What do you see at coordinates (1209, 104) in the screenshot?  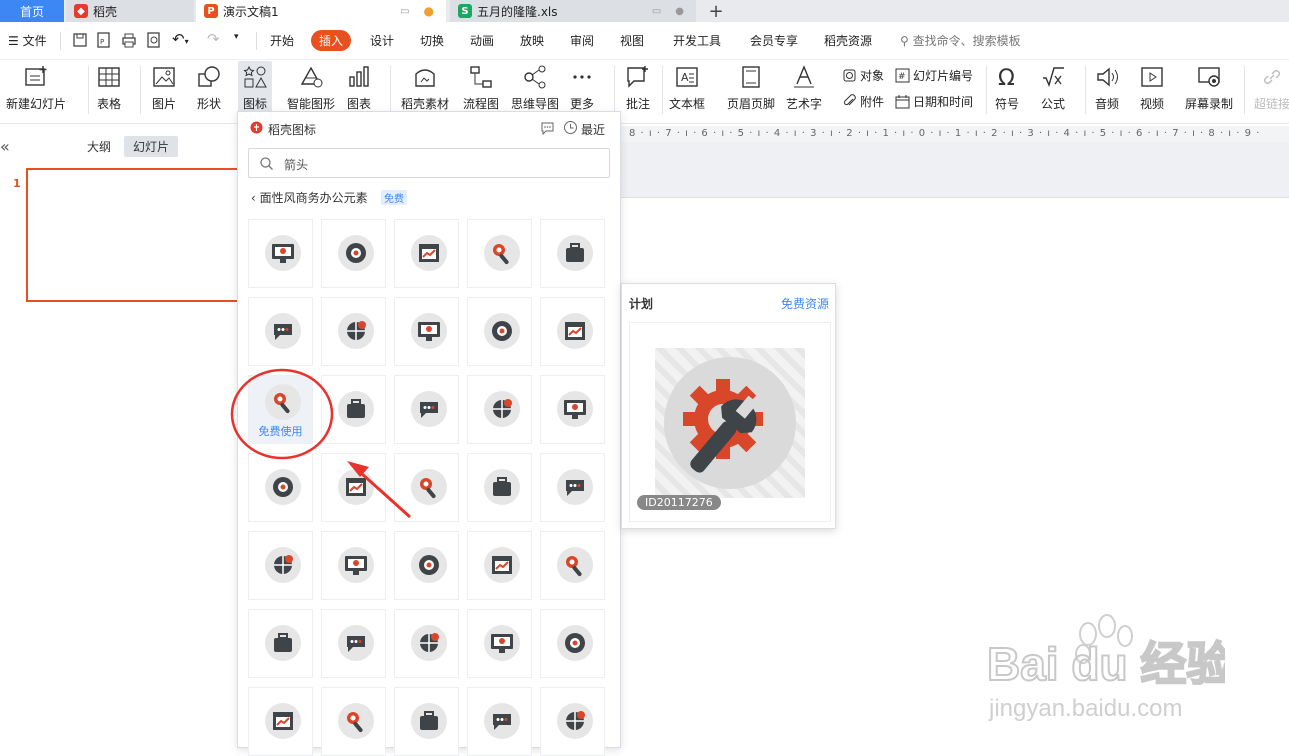 I see `screen-record-label: 屏幕录制` at bounding box center [1209, 104].